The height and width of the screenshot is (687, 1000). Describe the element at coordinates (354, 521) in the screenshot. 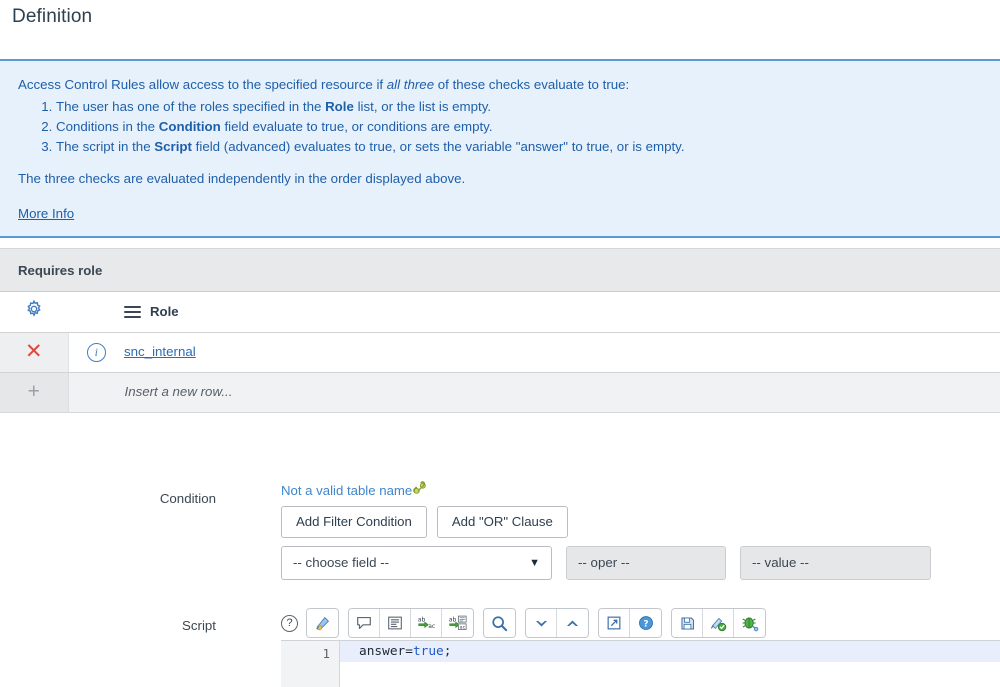

I see `add-filter-condition-button: Add Filter Condition` at that location.